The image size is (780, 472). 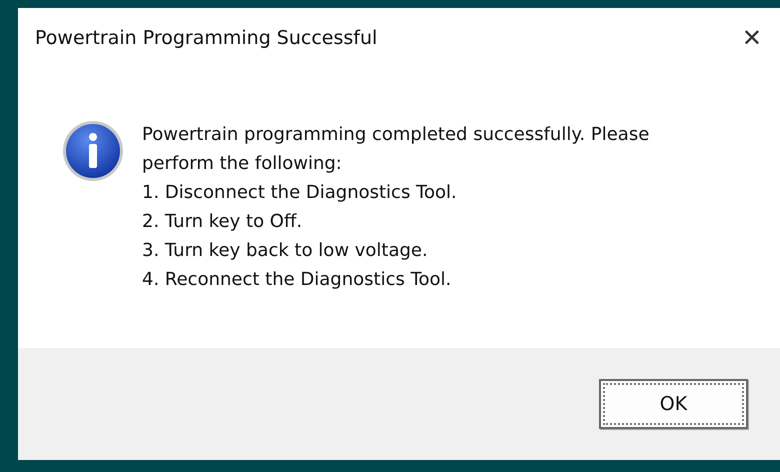 I want to click on step-text: 4. Reconnect the Diagnostics Tool., so click(x=297, y=280).